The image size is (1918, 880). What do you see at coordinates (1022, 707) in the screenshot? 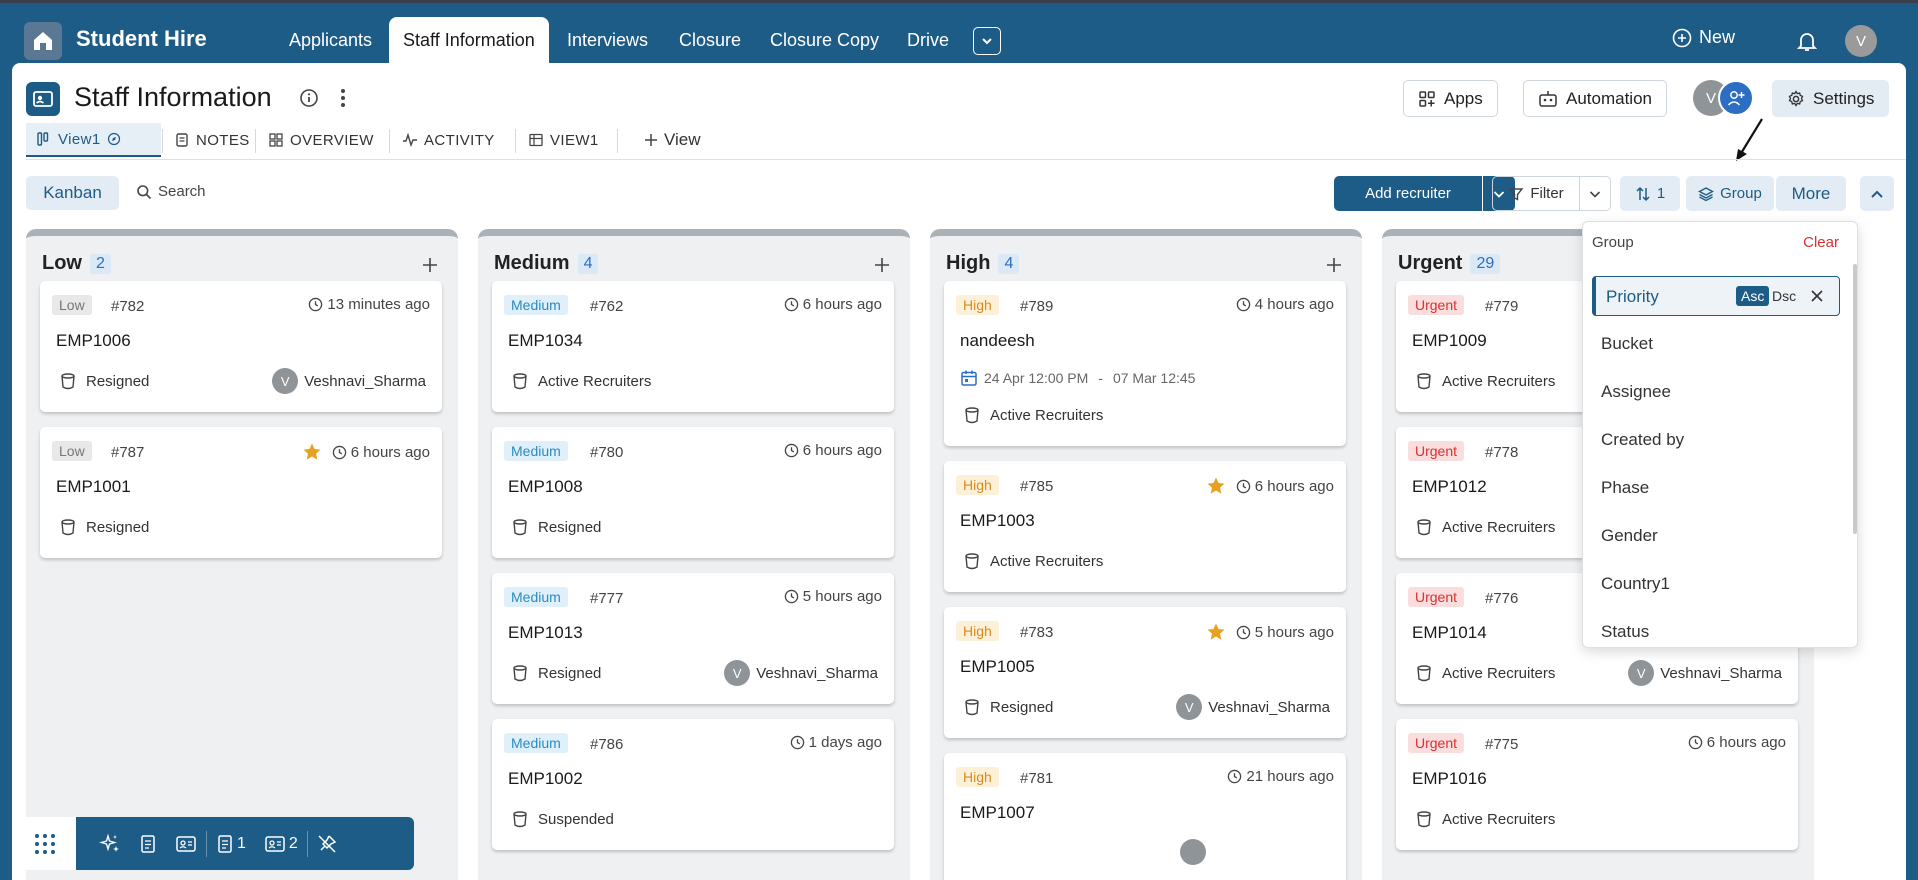
I see `bucket-label: Resigned` at bounding box center [1022, 707].